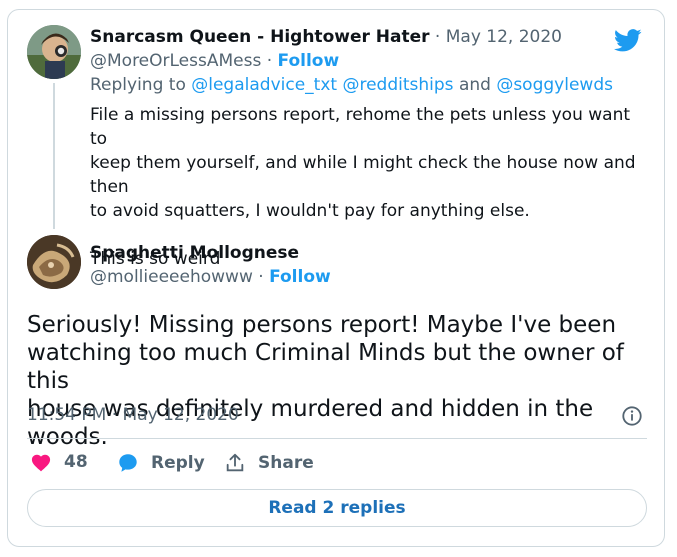  Describe the element at coordinates (76, 462) in the screenshot. I see `like-count: 48` at that location.